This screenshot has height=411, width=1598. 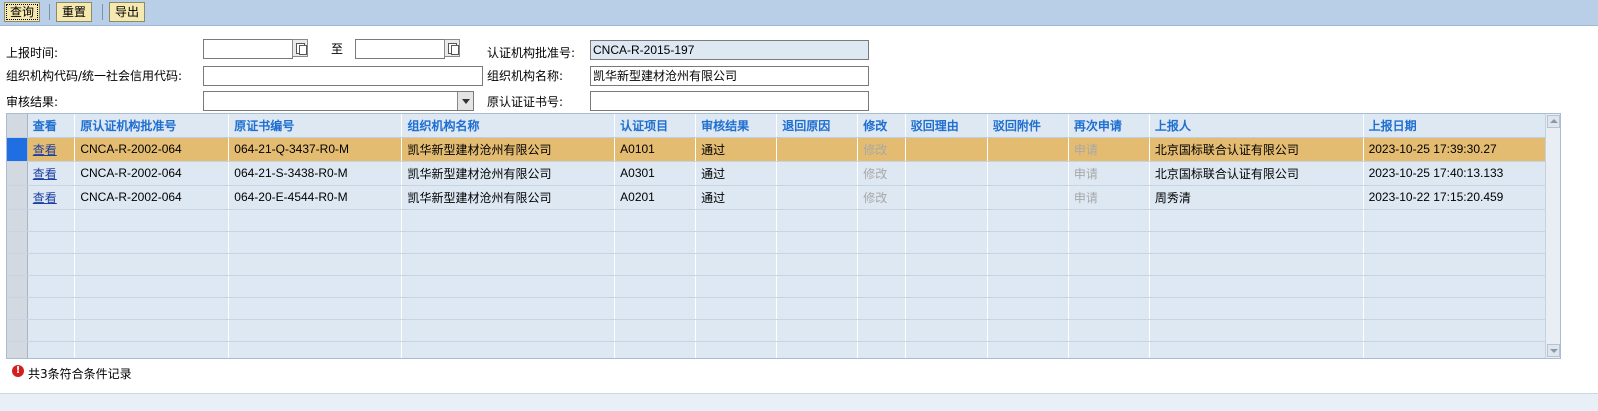 I want to click on table-cell: 064-21-Q-3437-R0-M, so click(x=315, y=149).